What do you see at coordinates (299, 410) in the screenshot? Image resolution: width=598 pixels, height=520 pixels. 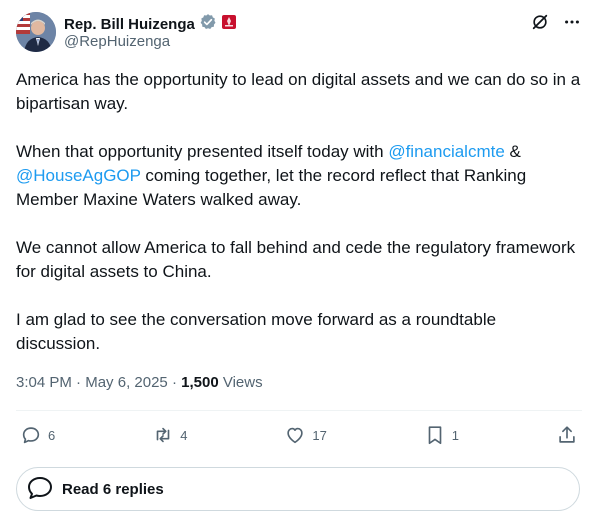 I see `divider` at bounding box center [299, 410].